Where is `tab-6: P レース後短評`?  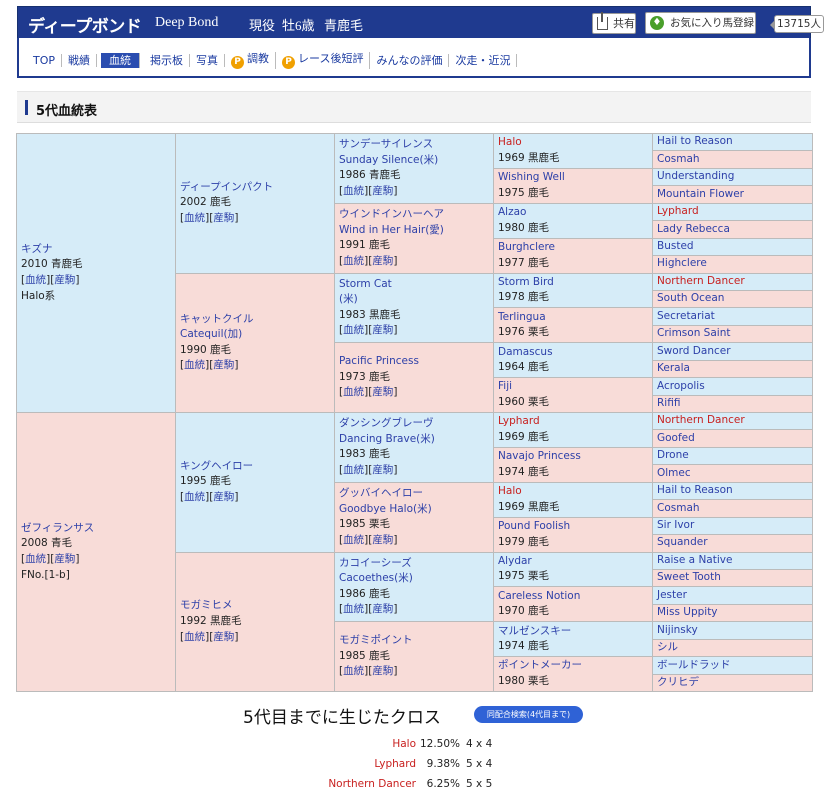
tab-6: P レース後短評 is located at coordinates (323, 60).